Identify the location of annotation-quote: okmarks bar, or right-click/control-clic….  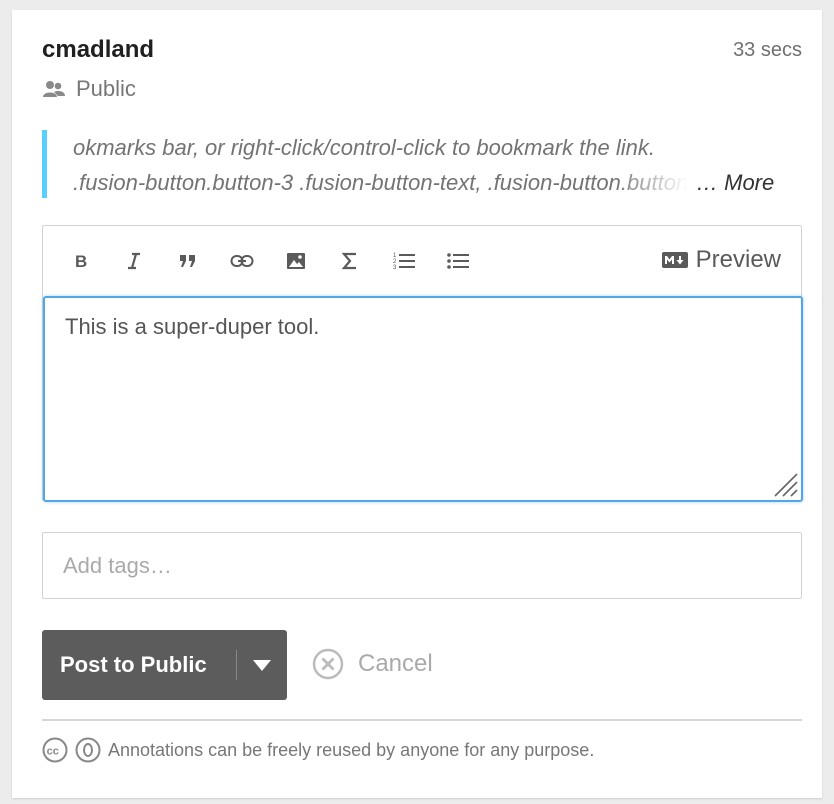
(422, 164).